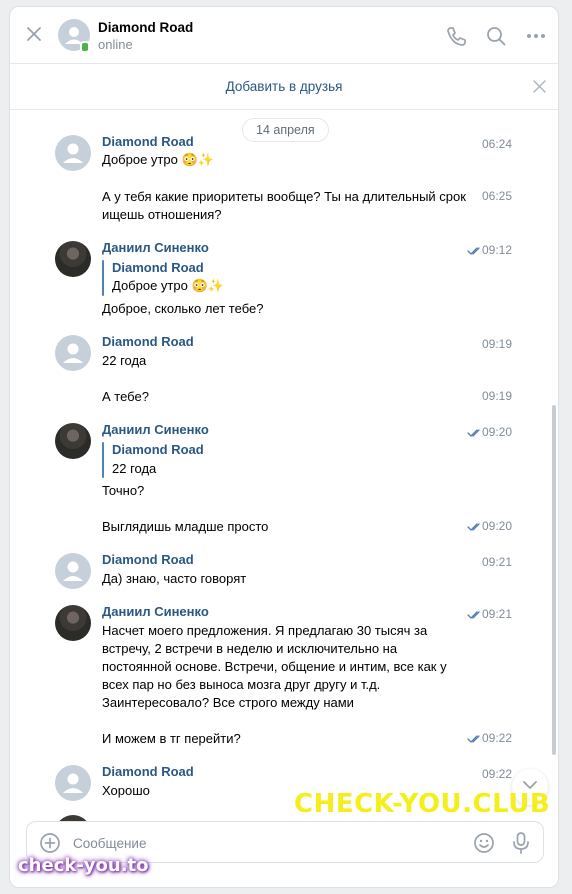 Image resolution: width=572 pixels, height=894 pixels. What do you see at coordinates (126, 790) in the screenshot?
I see `message-text: Хорошо` at bounding box center [126, 790].